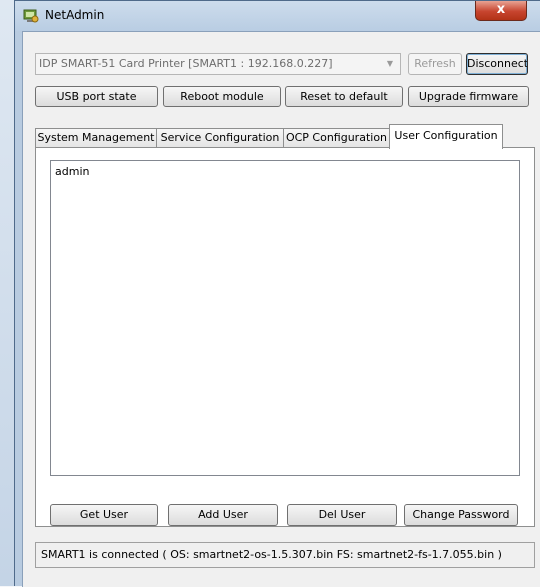  I want to click on window-title: NetAdmin, so click(75, 15).